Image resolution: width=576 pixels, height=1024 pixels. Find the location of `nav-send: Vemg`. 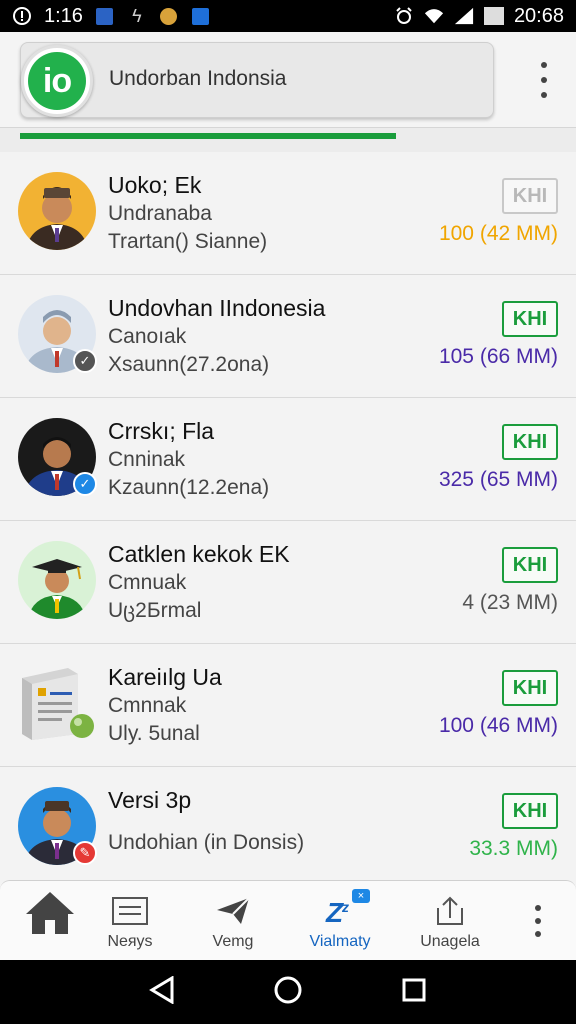

nav-send: Vemg is located at coordinates (233, 921).